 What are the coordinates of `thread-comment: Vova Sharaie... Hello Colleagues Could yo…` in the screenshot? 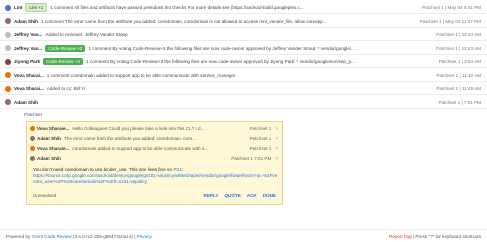 It's located at (154, 128).